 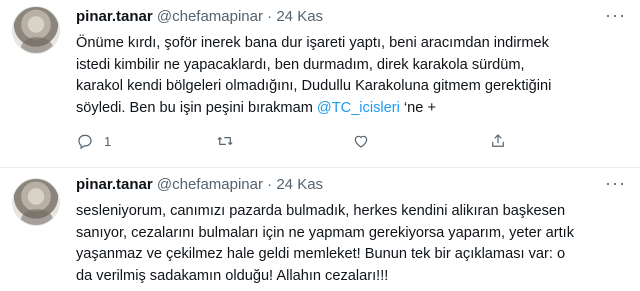 I want to click on retweet-button, so click(x=230, y=141).